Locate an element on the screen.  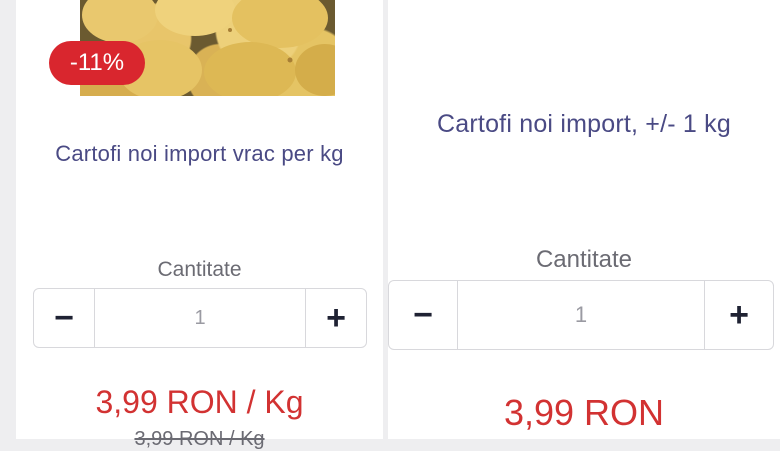
product-price: 3,99 RON / Kg is located at coordinates (199, 402).